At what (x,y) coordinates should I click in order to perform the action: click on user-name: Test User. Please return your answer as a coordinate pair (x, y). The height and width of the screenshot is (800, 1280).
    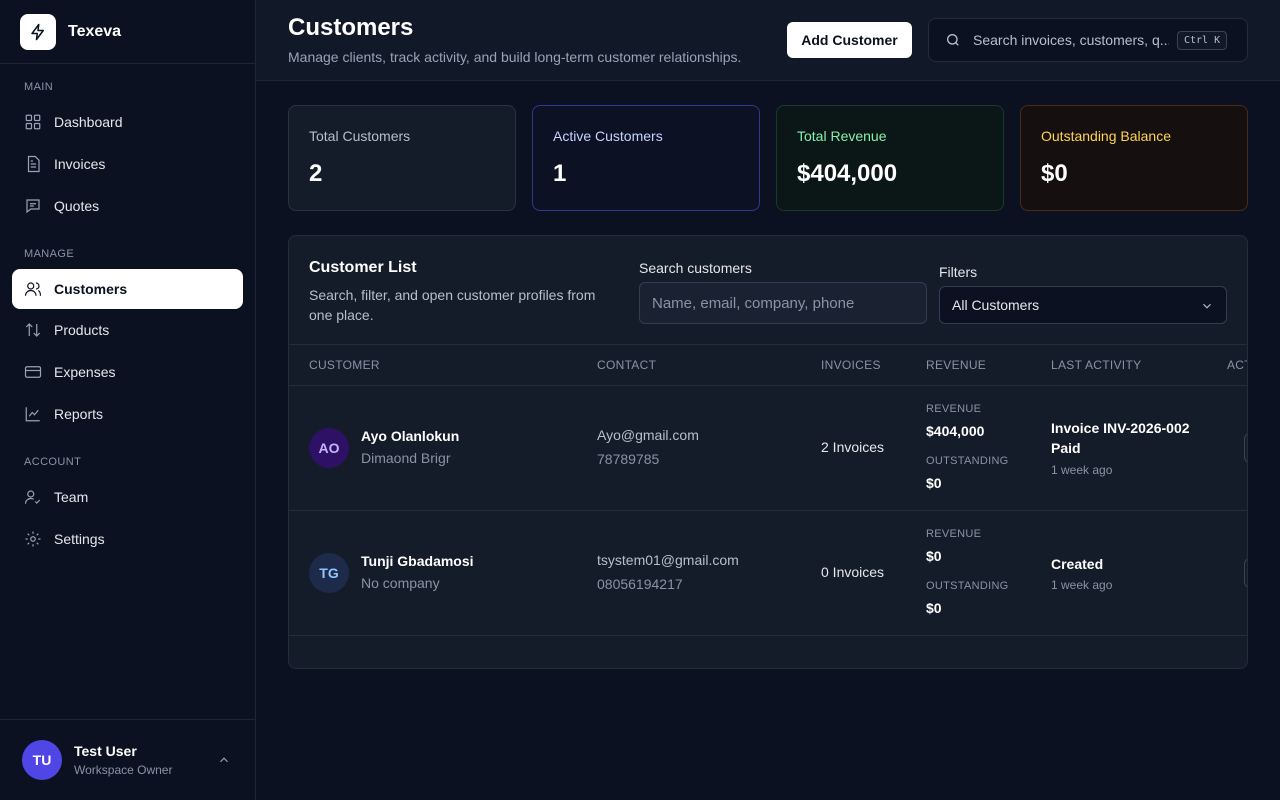
    Looking at the image, I should click on (105, 751).